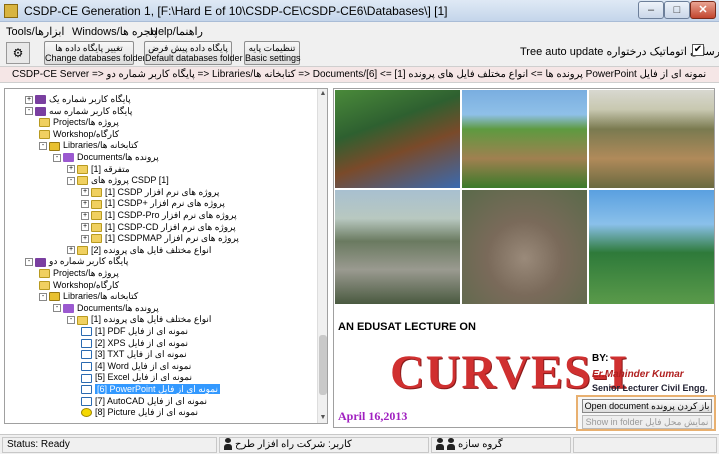  What do you see at coordinates (151, 249) in the screenshot?
I see `tree-item-label: انواع مختلف فایل های پرونده [2]` at bounding box center [151, 249].